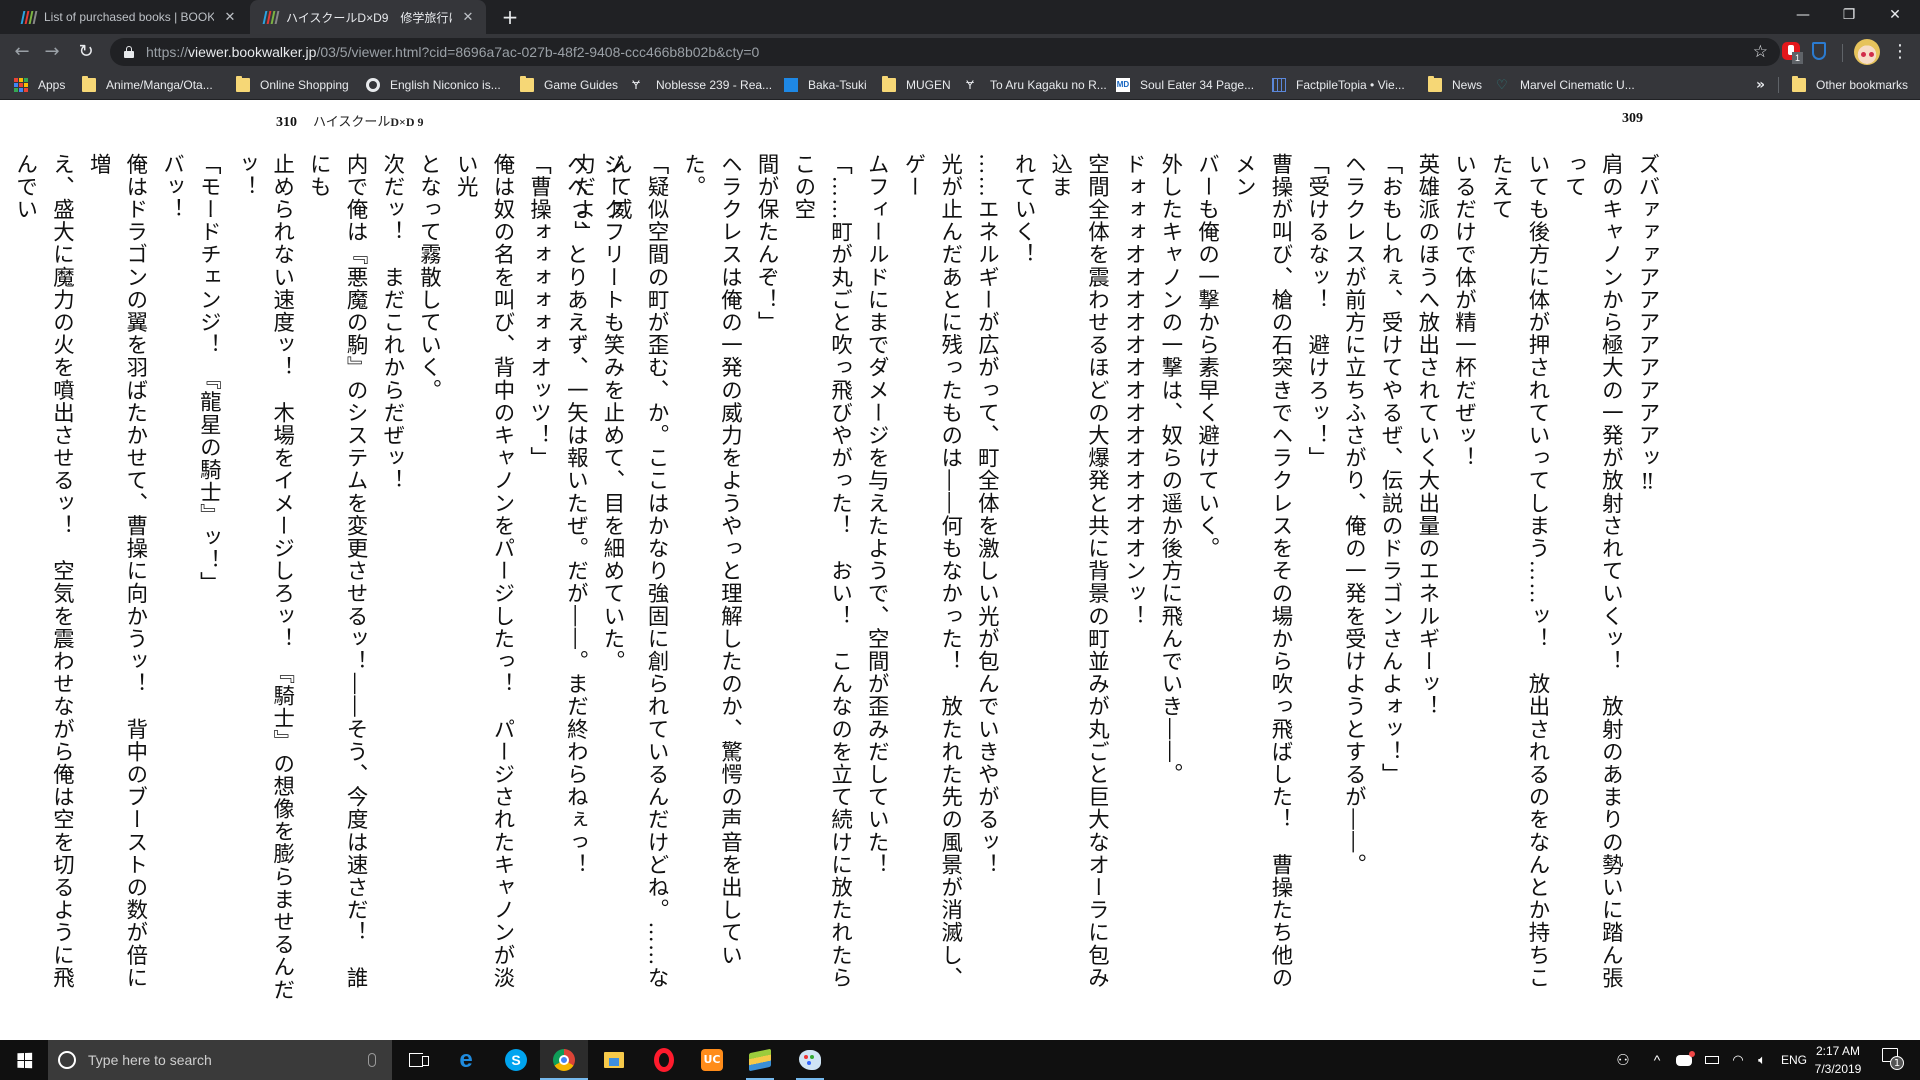 This screenshot has height=1080, width=1920. What do you see at coordinates (86, 52) in the screenshot?
I see `reload-button: ↻` at bounding box center [86, 52].